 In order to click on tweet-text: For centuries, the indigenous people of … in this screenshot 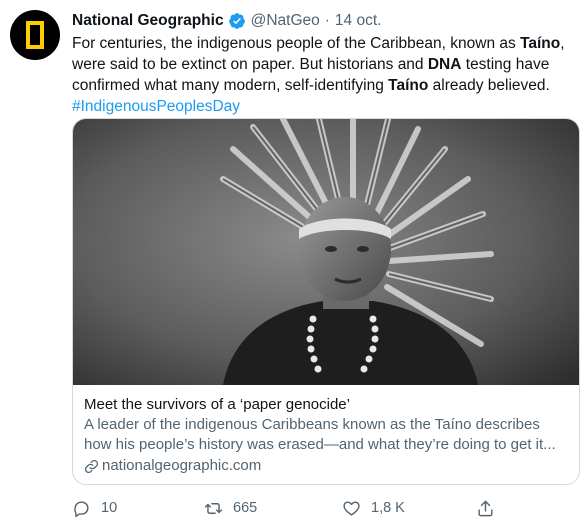, I will do `click(322, 75)`.